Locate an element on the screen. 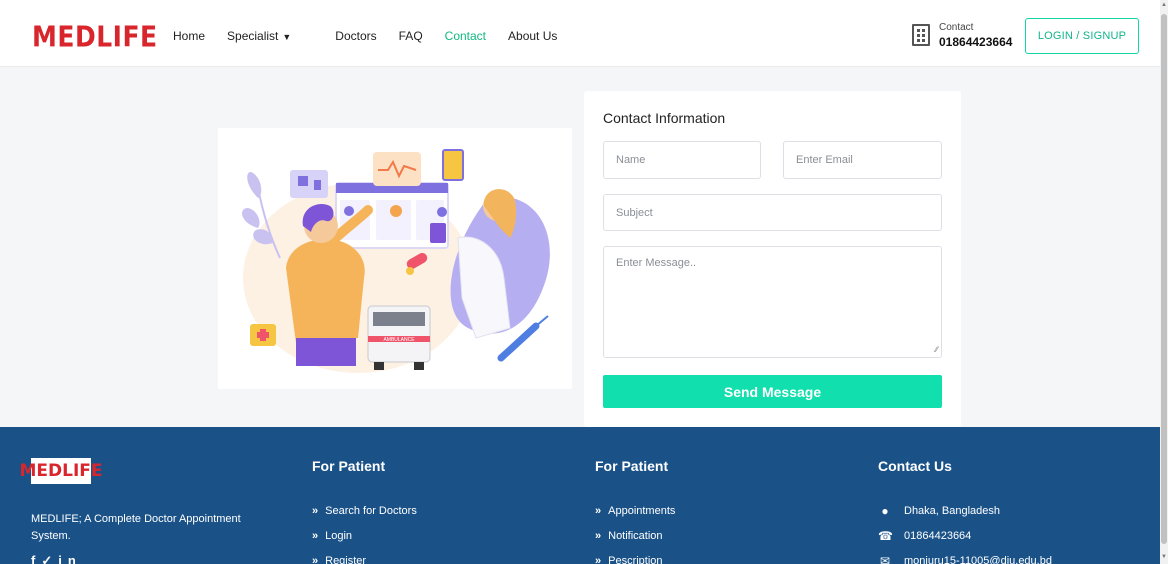  footer-link: » Pescription is located at coordinates (635, 556).